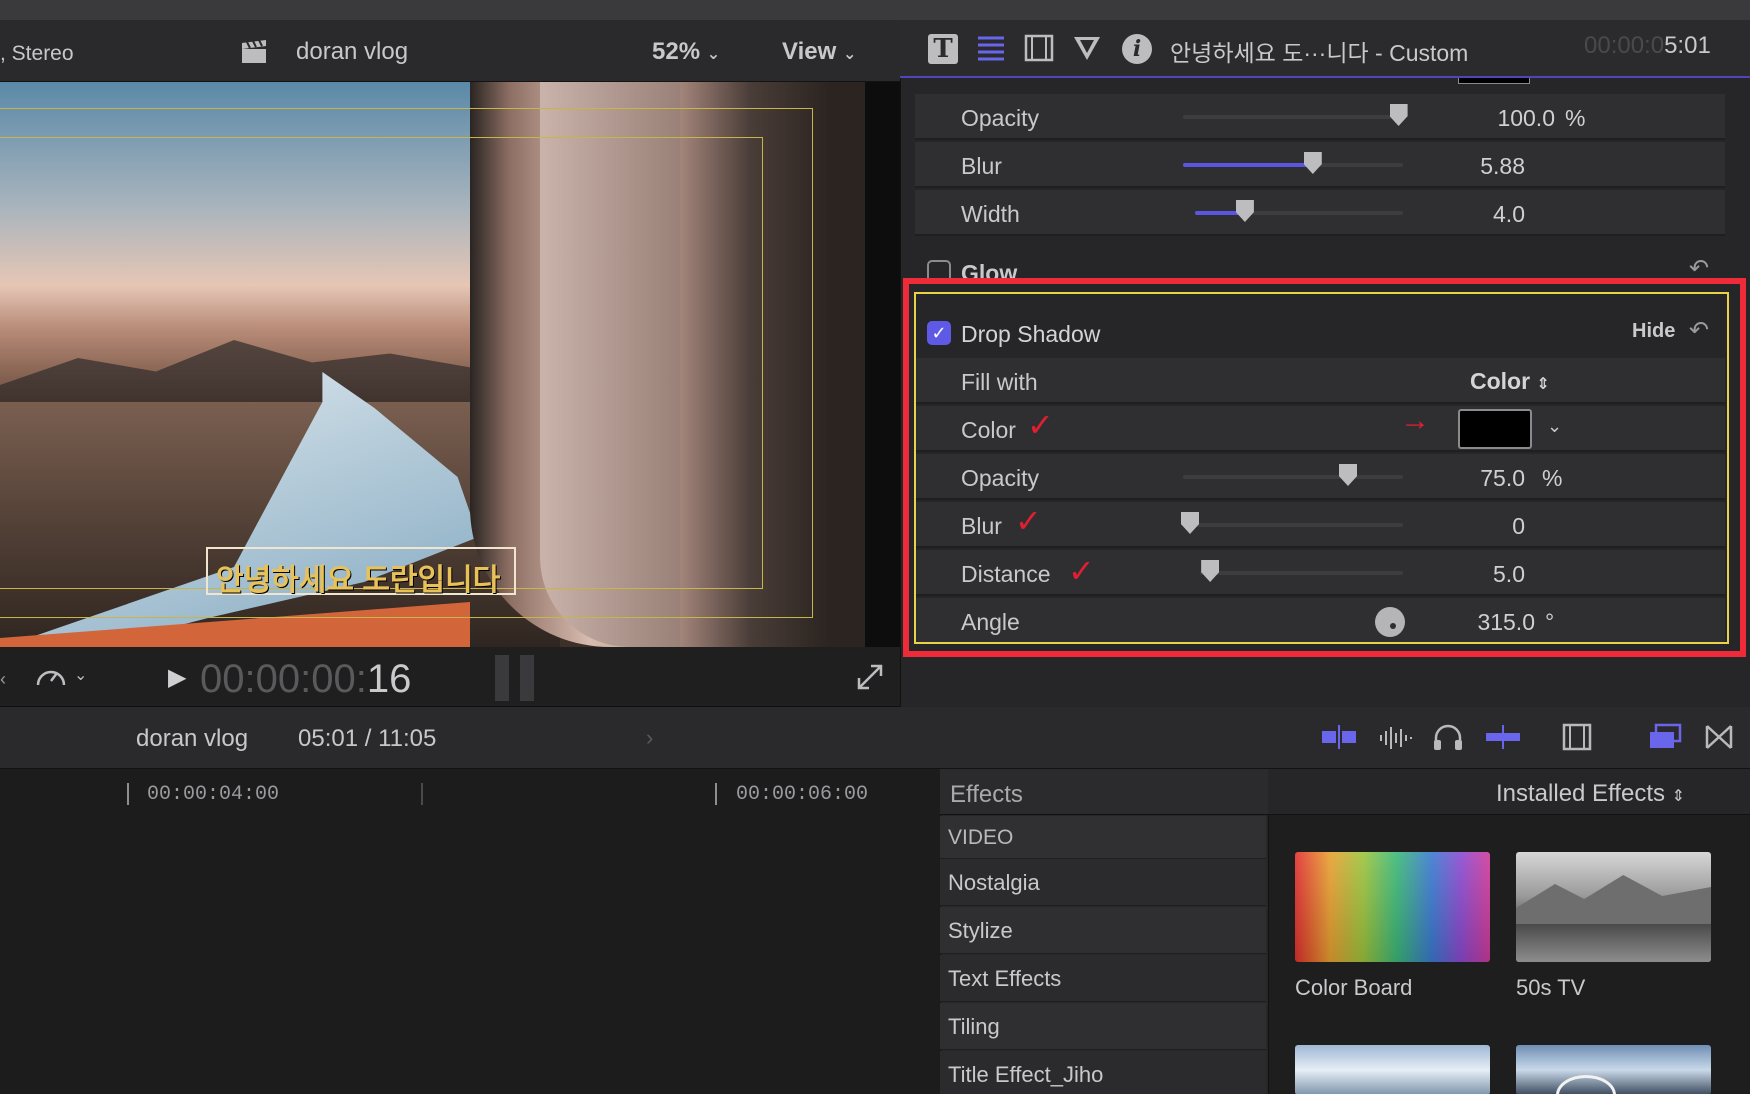 This screenshot has width=1750, height=1094. What do you see at coordinates (1039, 49) in the screenshot?
I see `video-inspector-icon` at bounding box center [1039, 49].